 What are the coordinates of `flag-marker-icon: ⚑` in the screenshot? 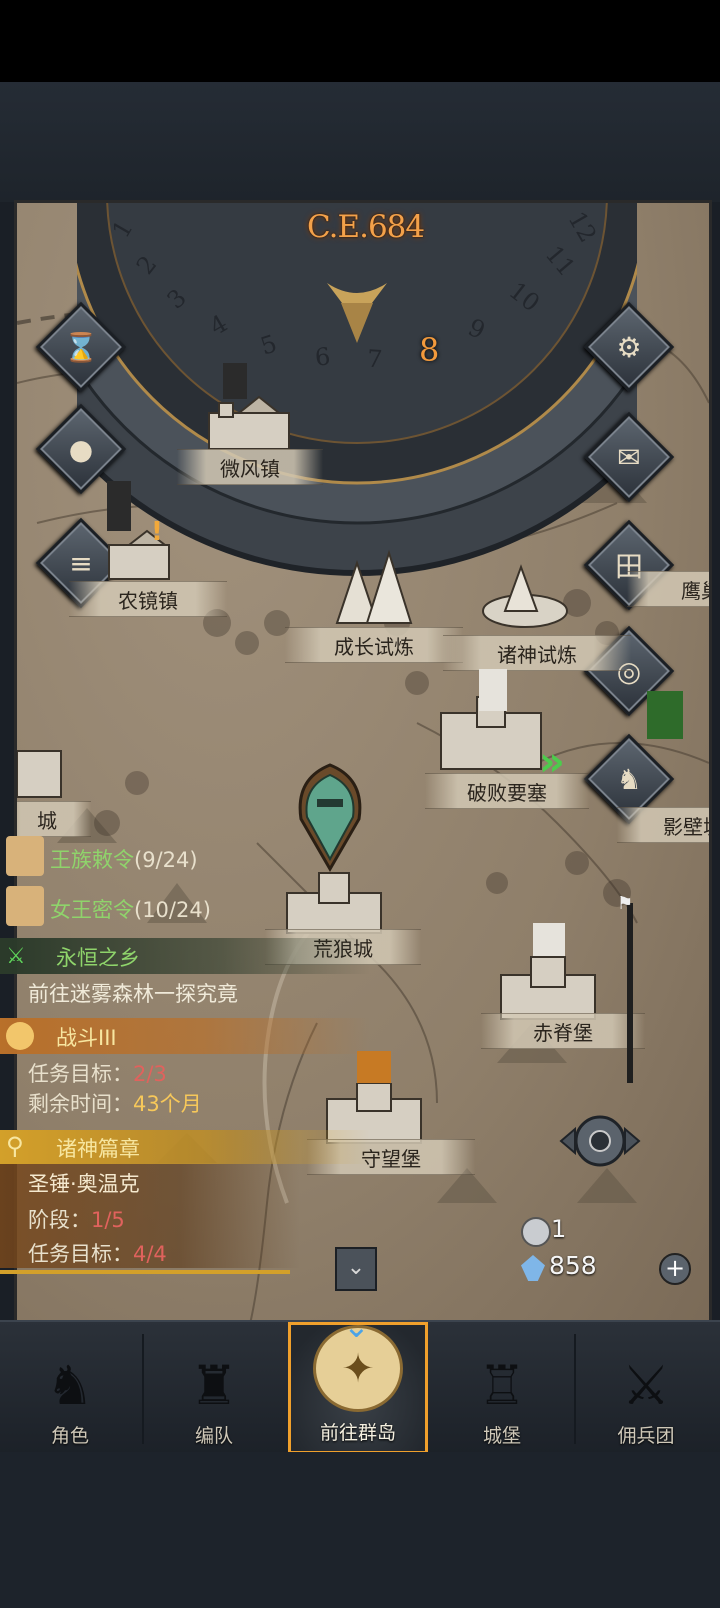 It's located at (625, 903).